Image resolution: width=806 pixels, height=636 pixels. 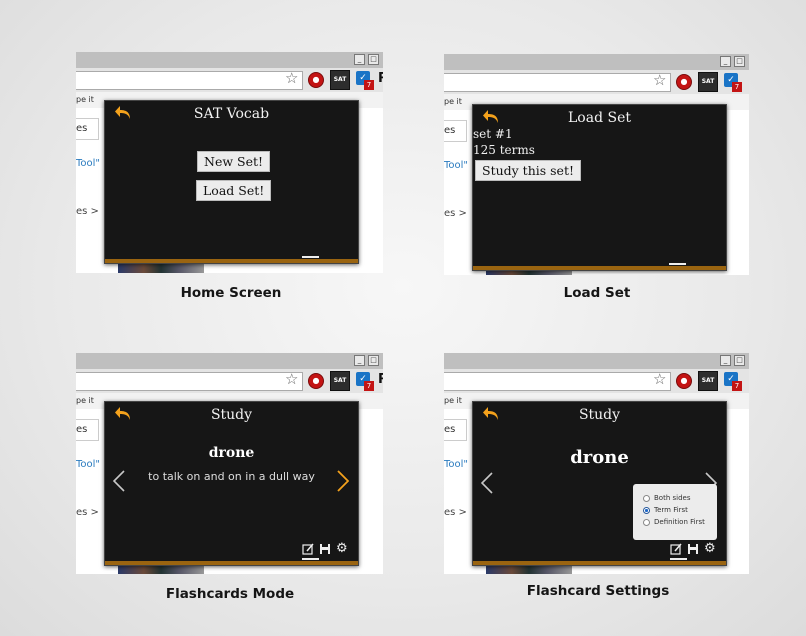 I want to click on next-card-arrow-icon, so click(x=343, y=481).